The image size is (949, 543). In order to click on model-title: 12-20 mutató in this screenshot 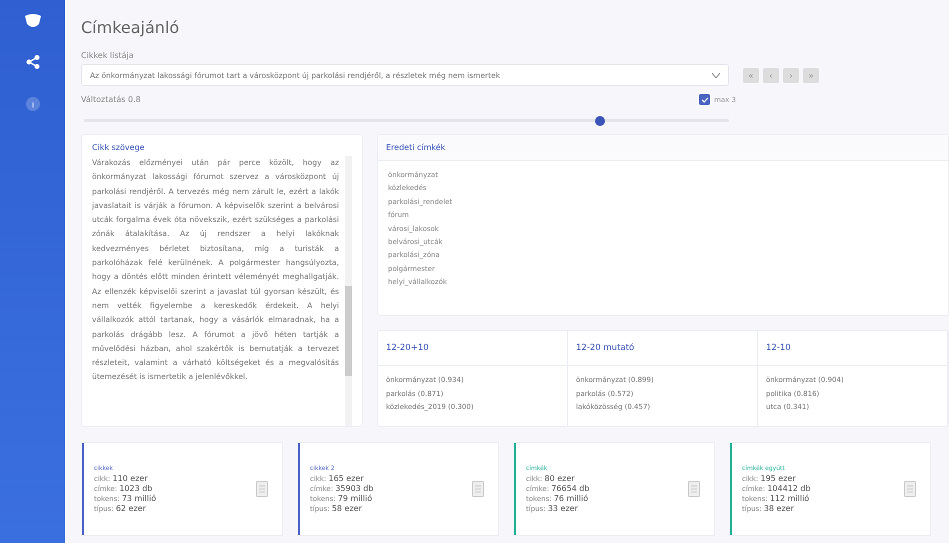, I will do `click(662, 348)`.